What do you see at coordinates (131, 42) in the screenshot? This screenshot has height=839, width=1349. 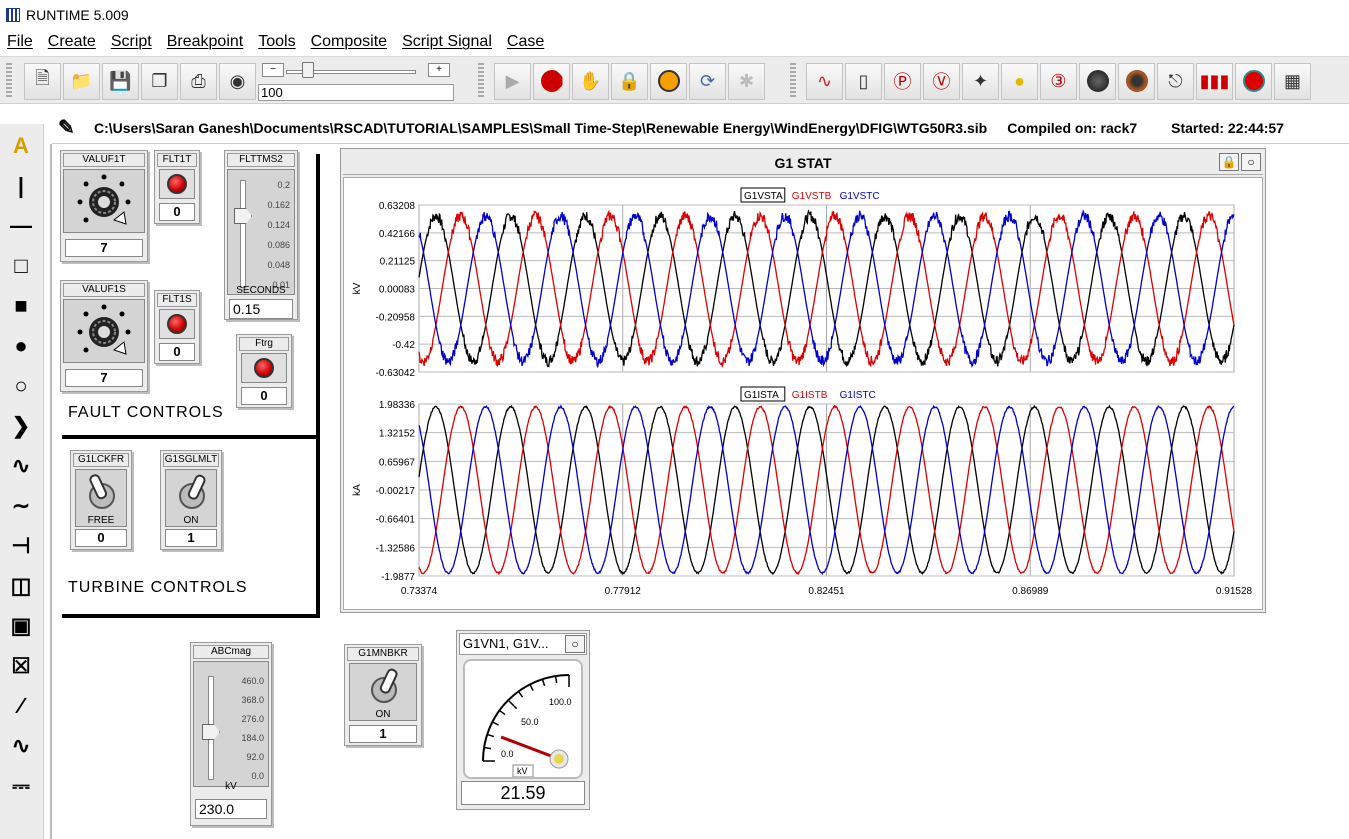 I see `menu-script: Script` at bounding box center [131, 42].